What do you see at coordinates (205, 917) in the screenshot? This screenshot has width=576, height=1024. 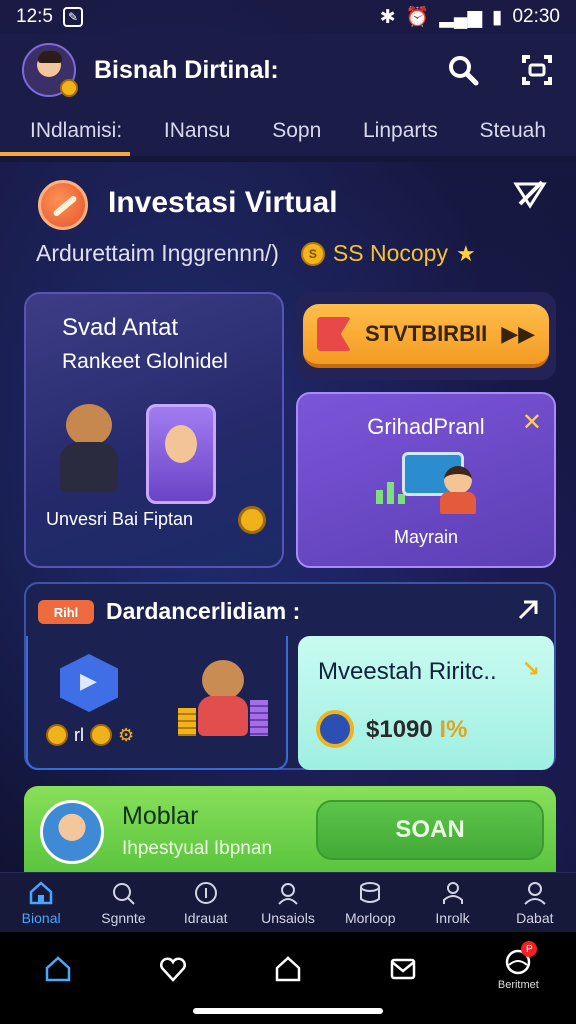 I see `nav-label: Idrauat` at bounding box center [205, 917].